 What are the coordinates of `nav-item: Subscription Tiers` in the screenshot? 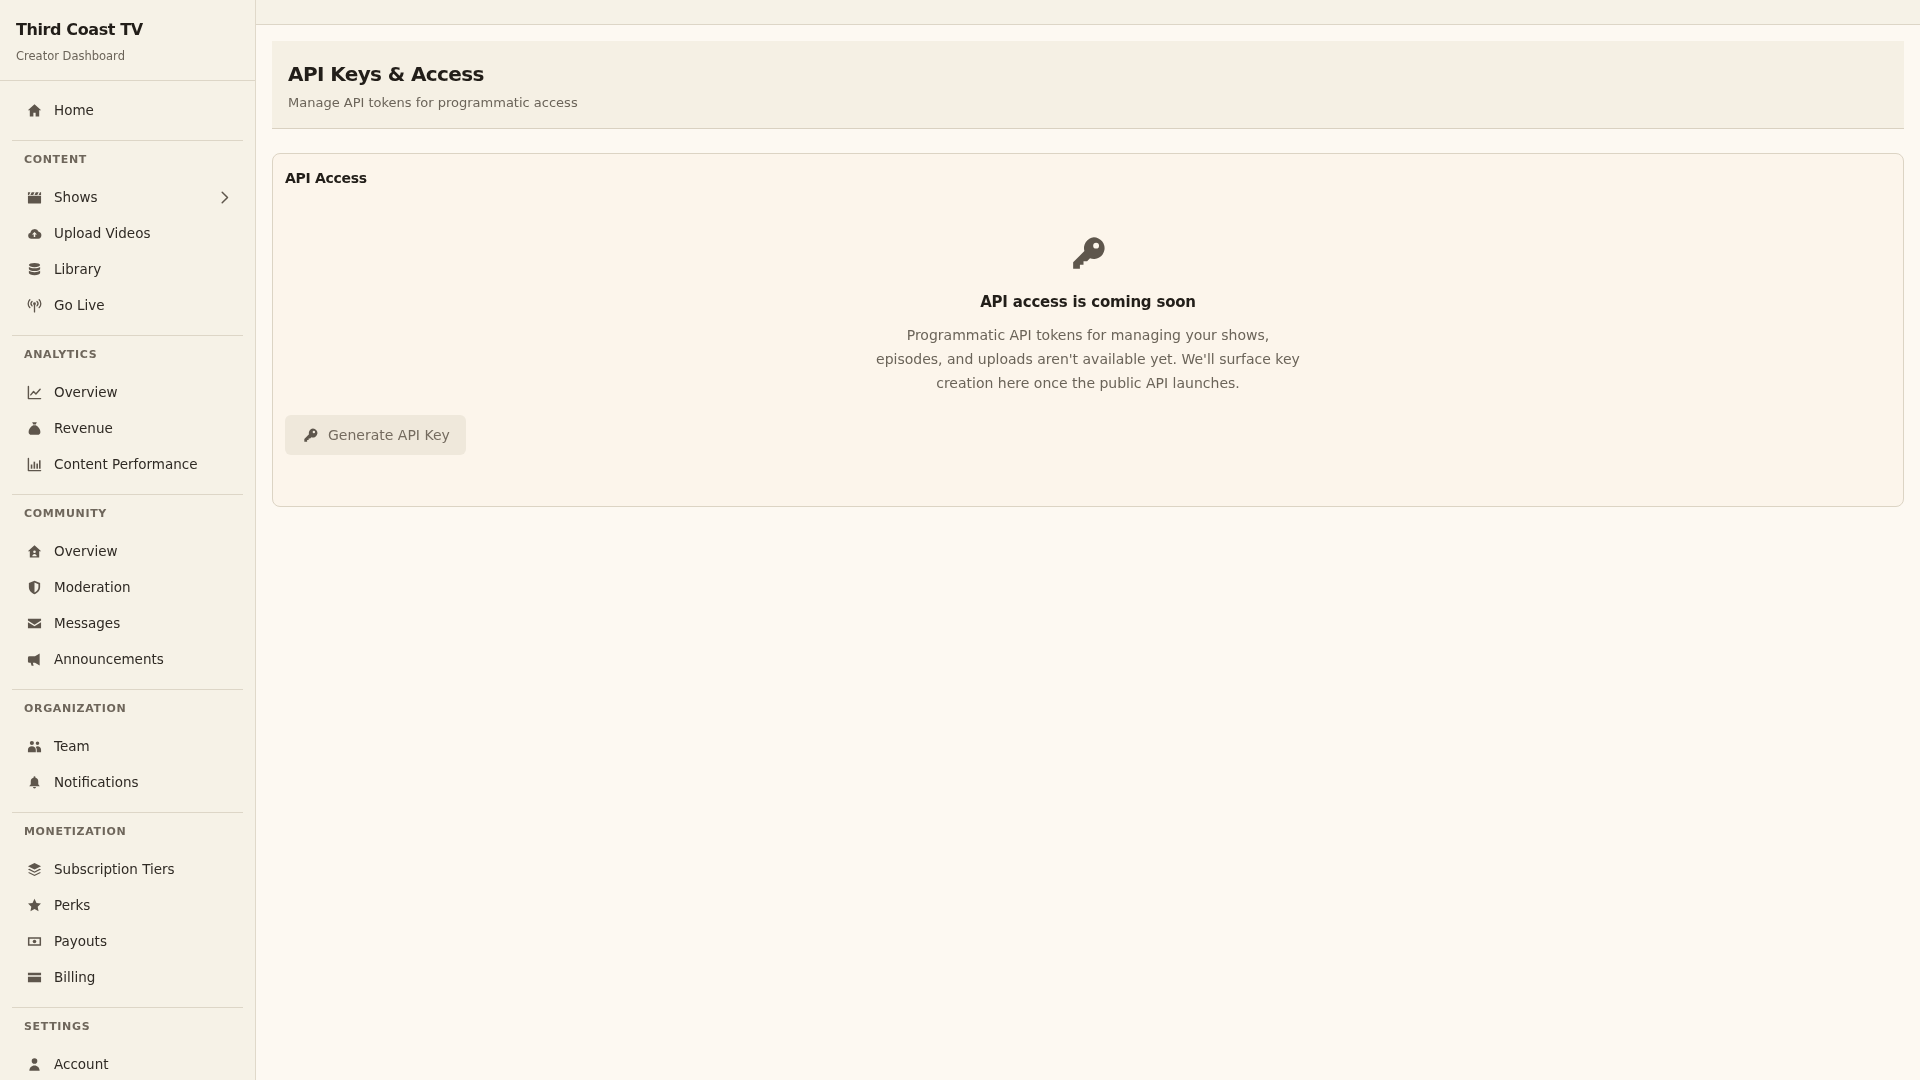 It's located at (127, 869).